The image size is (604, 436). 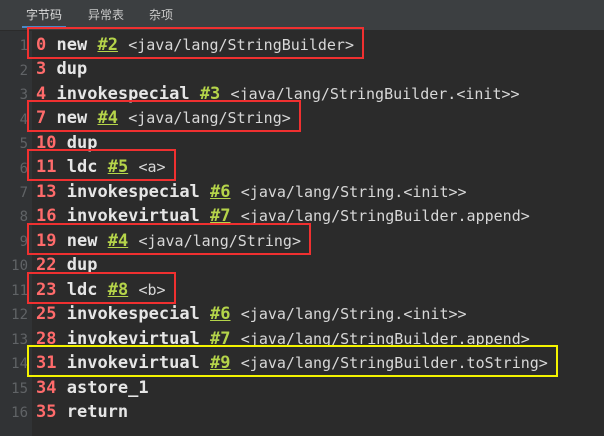 I want to click on bytecode-line: 34 astore_1, so click(x=92, y=388).